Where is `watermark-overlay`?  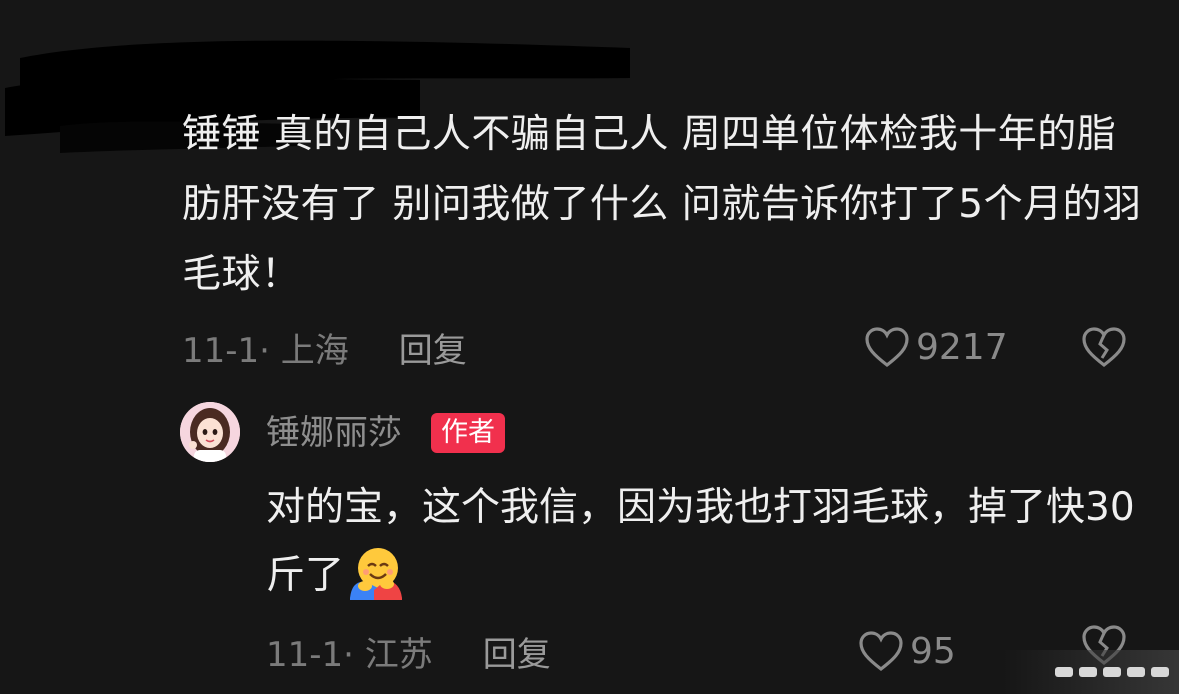
watermark-overlay is located at coordinates (1090, 672).